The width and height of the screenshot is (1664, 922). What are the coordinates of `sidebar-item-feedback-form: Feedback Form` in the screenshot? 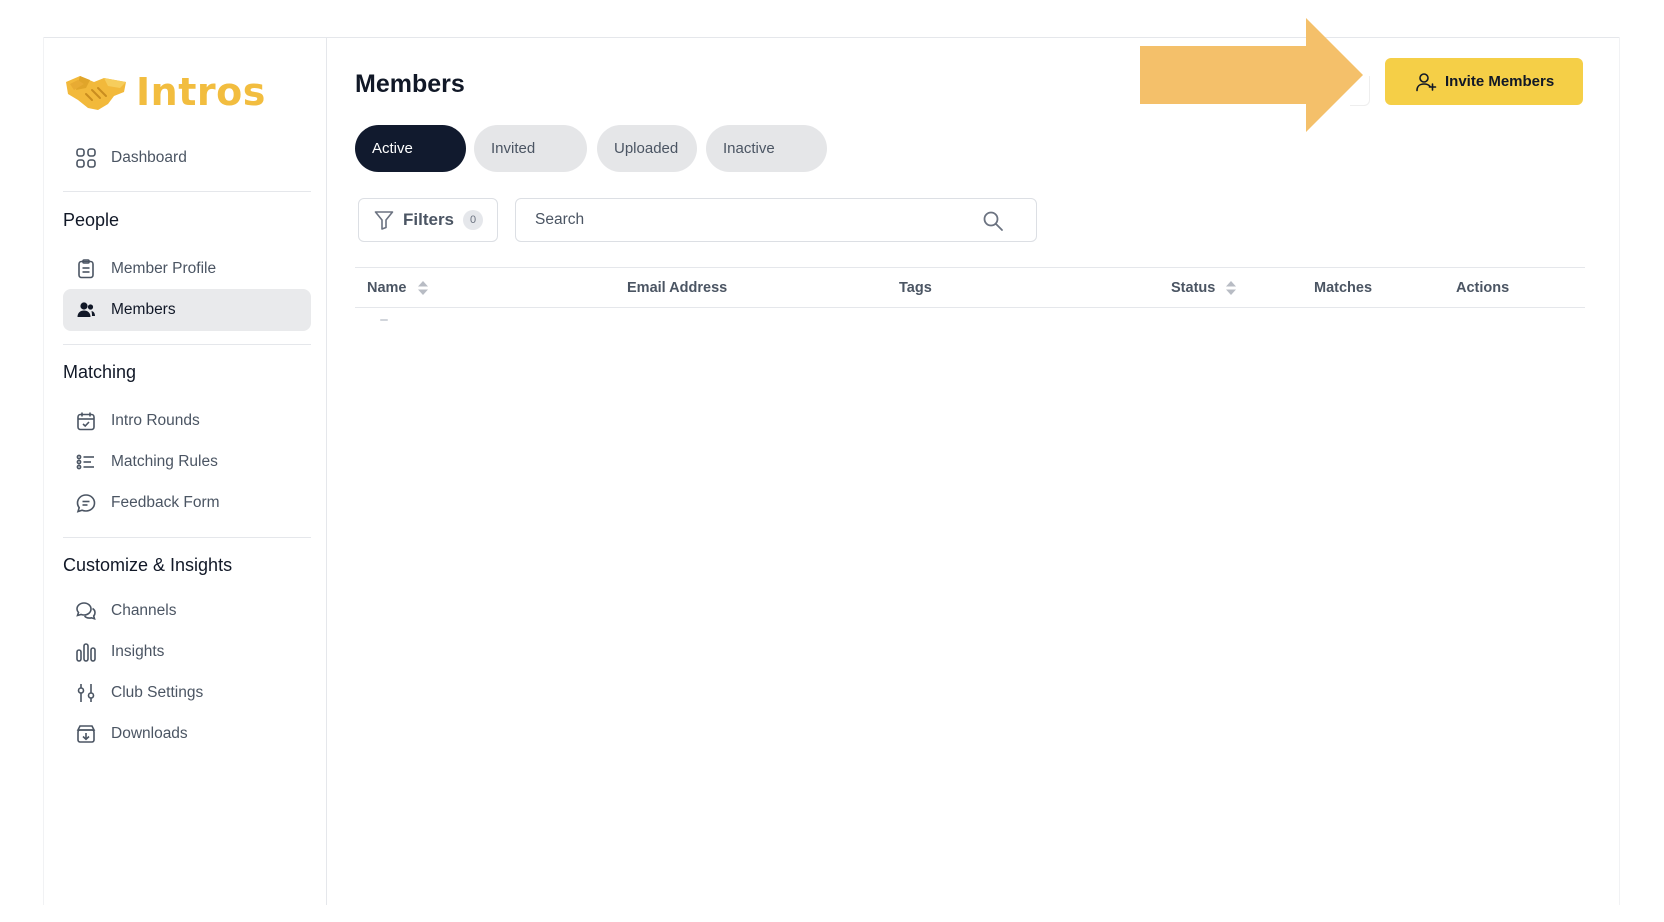 It's located at (187, 503).